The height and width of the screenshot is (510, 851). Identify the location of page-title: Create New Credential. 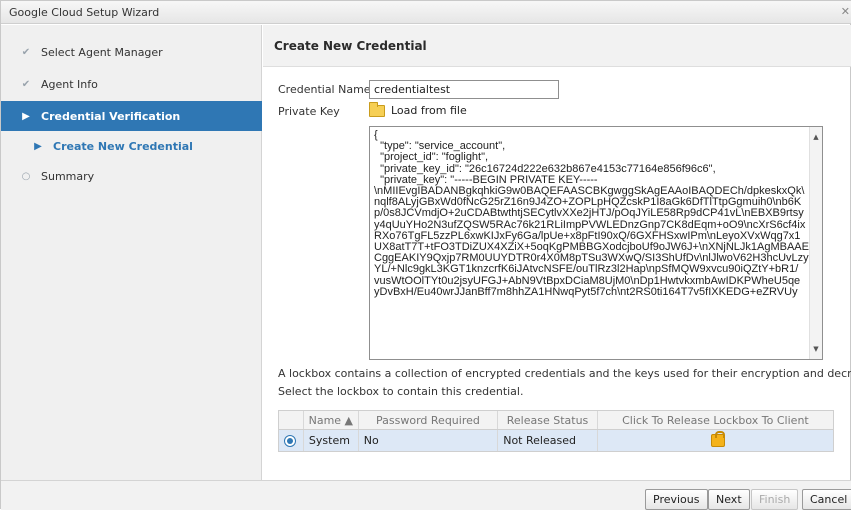
(350, 46).